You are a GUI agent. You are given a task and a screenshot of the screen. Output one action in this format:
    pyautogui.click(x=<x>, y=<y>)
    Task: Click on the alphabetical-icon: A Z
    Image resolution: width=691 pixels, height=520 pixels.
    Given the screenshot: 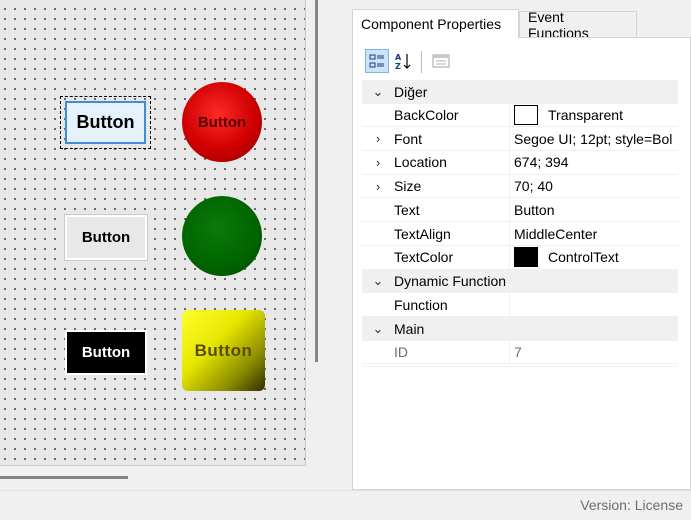 What is the action you would take?
    pyautogui.click(x=403, y=61)
    